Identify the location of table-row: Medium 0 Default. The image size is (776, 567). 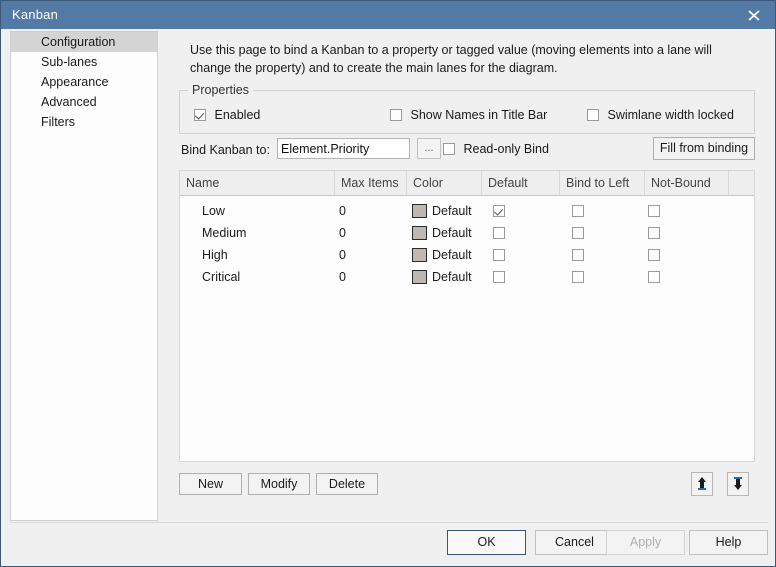
(467, 233).